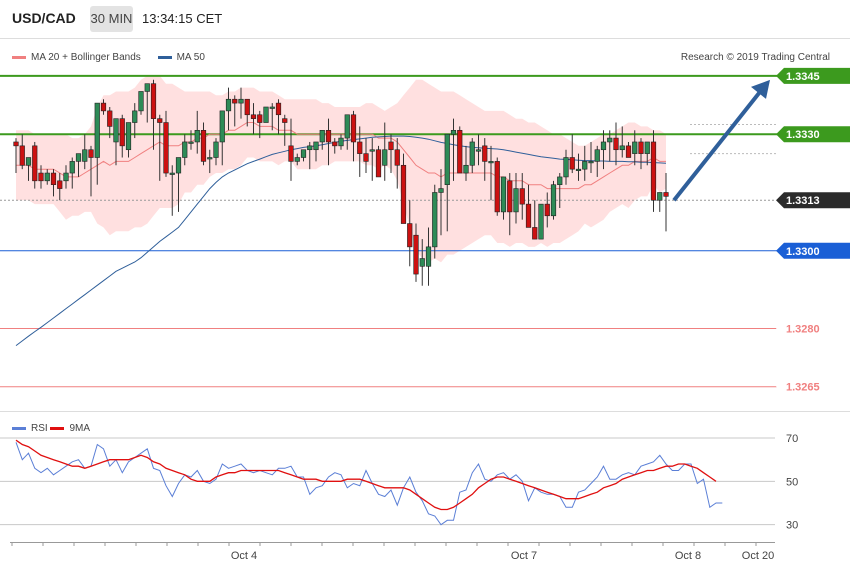 This screenshot has height=576, width=850. I want to click on legend-ma50-label: MA 50, so click(190, 57).